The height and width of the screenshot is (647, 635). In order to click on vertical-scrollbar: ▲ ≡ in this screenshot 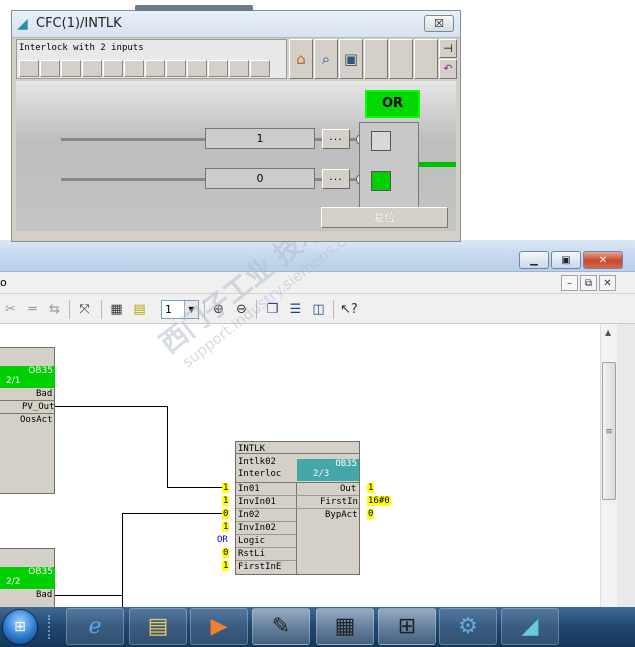, I will do `click(608, 465)`.